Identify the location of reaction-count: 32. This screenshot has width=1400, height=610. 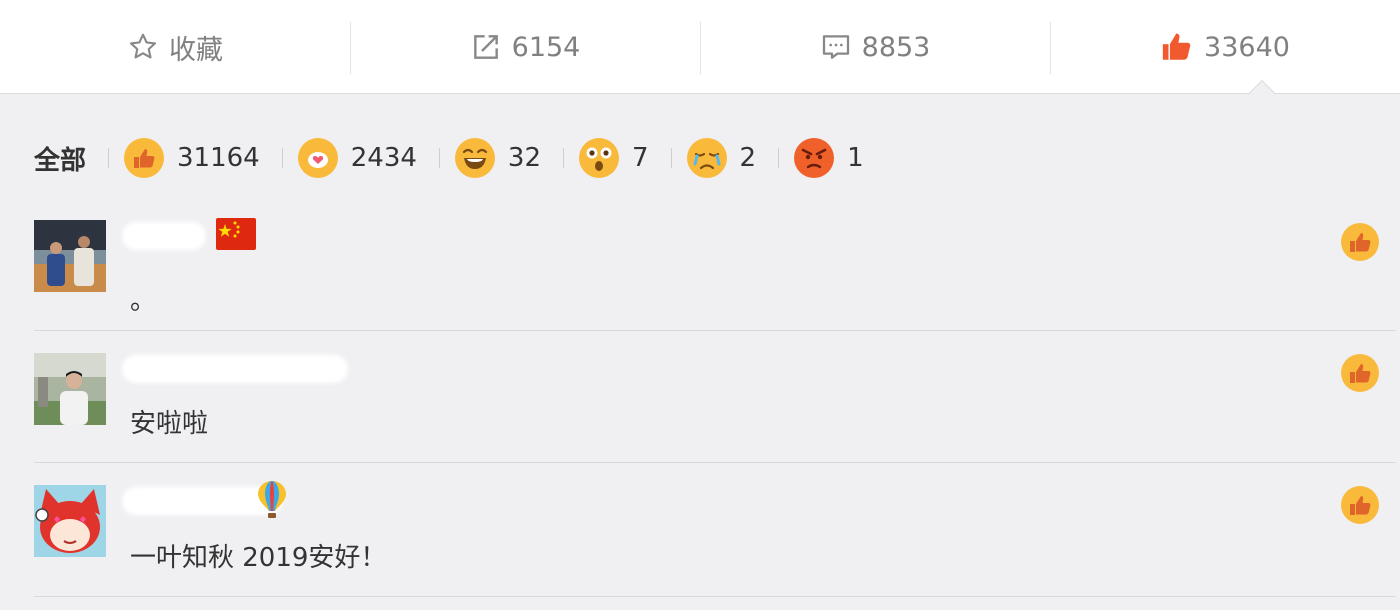
(524, 158).